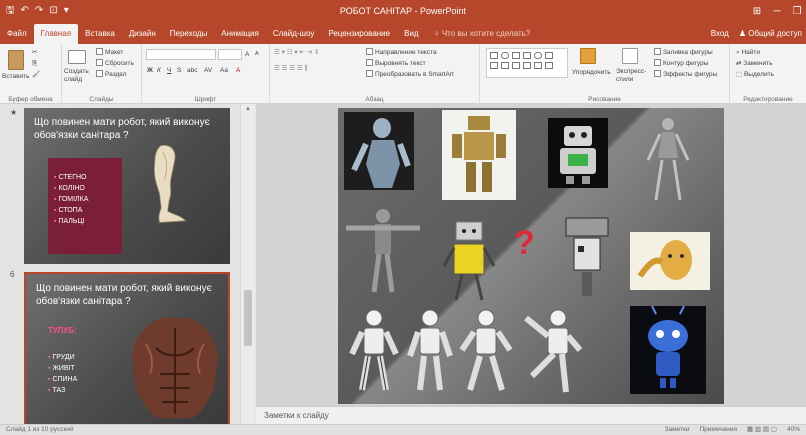 Image resolution: width=806 pixels, height=435 pixels. Describe the element at coordinates (248, 318) in the screenshot. I see `scrollbar-thumb` at that location.